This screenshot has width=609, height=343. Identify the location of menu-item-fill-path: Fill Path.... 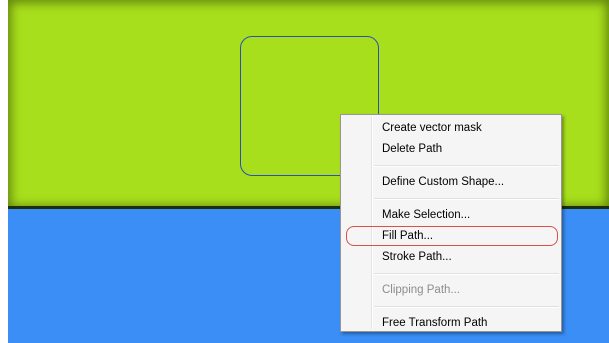
(451, 236).